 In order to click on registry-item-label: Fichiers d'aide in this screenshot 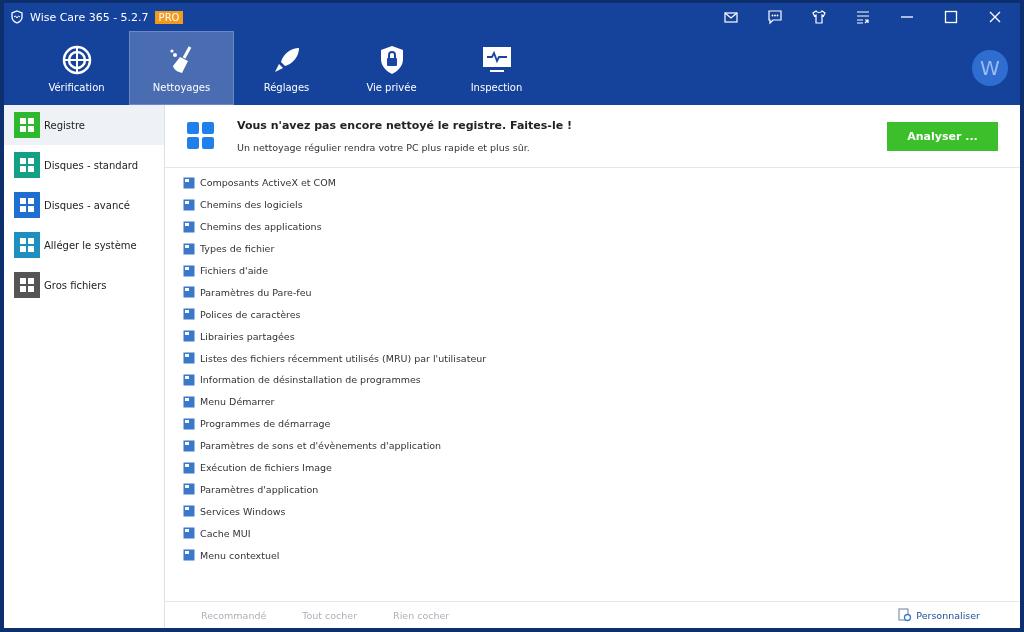, I will do `click(234, 270)`.